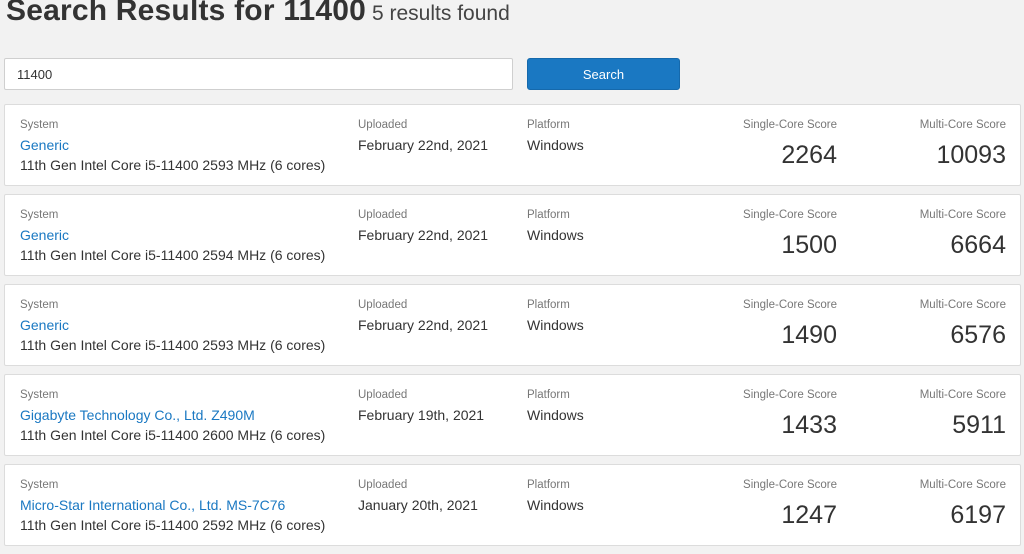  I want to click on single-core-score: 1433, so click(809, 425).